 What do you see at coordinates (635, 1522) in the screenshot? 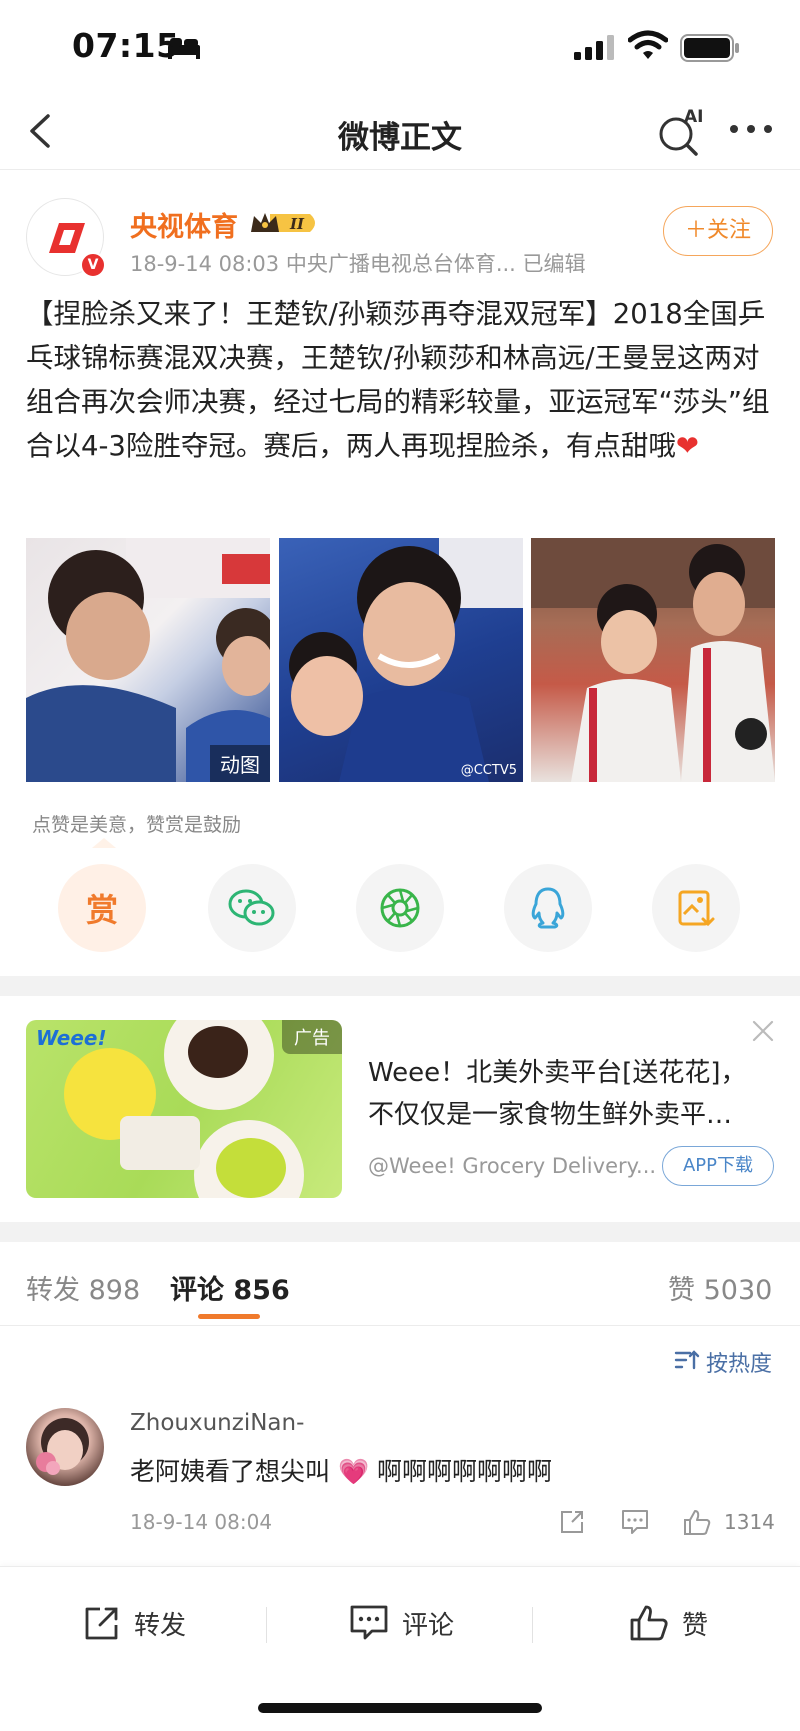
I see `comment-reply-icon` at bounding box center [635, 1522].